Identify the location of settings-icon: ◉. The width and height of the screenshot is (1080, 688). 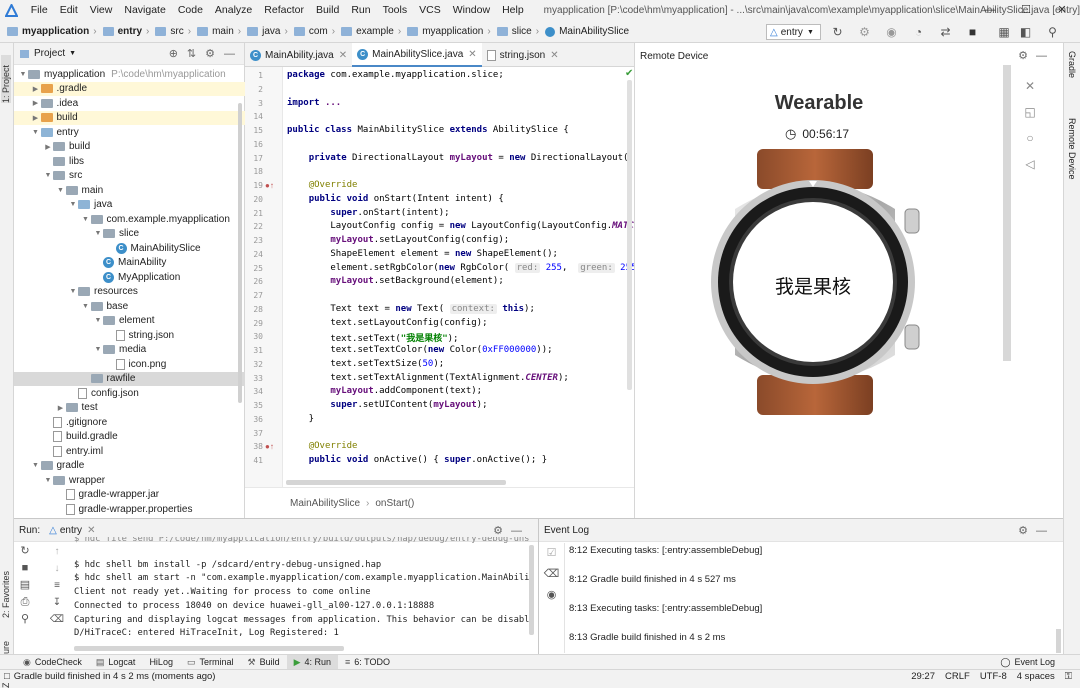
(551, 595).